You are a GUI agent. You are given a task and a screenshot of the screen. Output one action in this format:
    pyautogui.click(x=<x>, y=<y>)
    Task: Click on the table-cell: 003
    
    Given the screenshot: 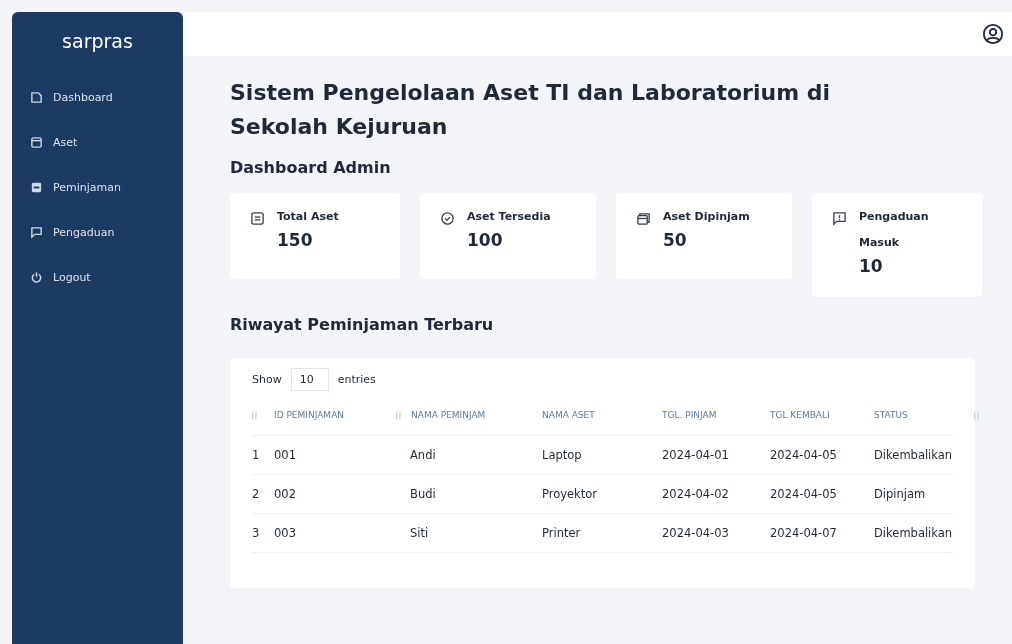 What is the action you would take?
    pyautogui.click(x=285, y=533)
    